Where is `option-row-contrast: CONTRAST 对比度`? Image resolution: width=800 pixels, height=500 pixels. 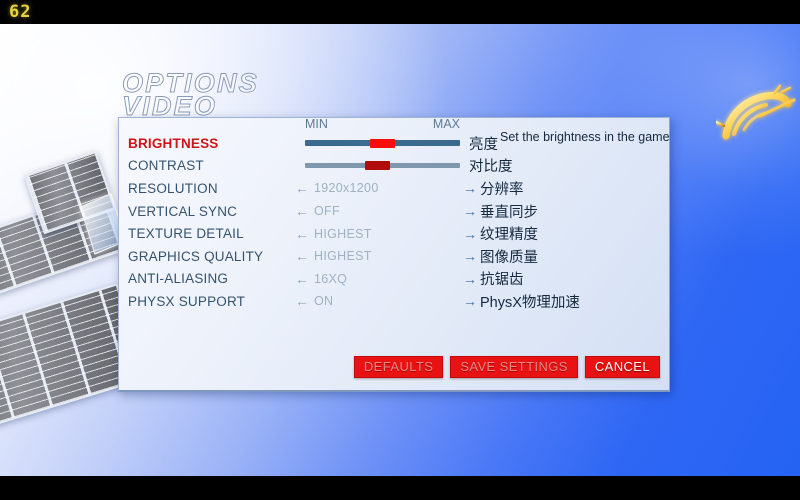
option-row-contrast: CONTRAST 对比度 is located at coordinates (394, 166).